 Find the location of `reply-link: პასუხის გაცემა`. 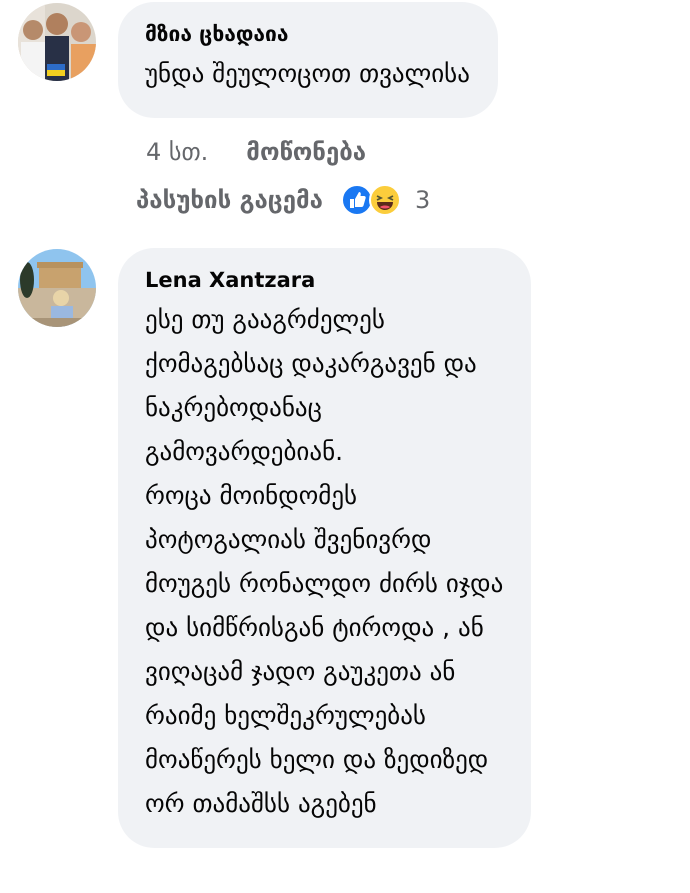

reply-link: პასუხის გაცემა is located at coordinates (229, 200).